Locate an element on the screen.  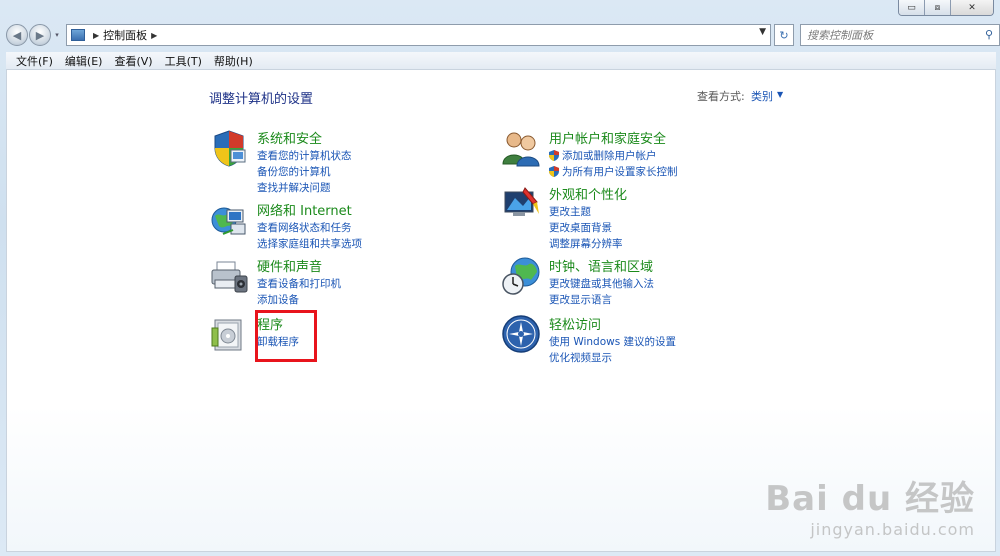
link-change-theme: 更改主题 is located at coordinates (586, 211).